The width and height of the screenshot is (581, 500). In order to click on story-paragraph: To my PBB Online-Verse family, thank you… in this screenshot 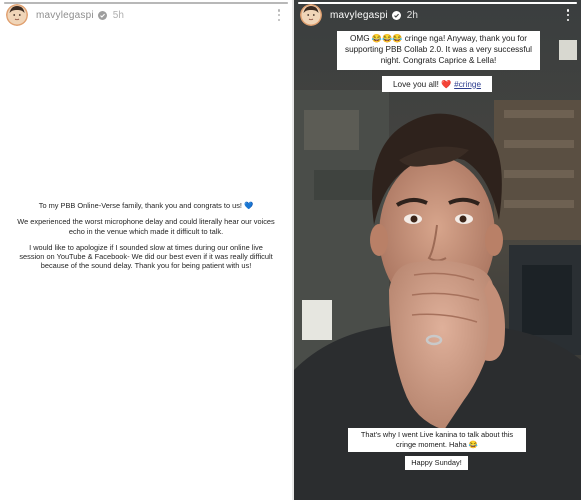, I will do `click(146, 205)`.